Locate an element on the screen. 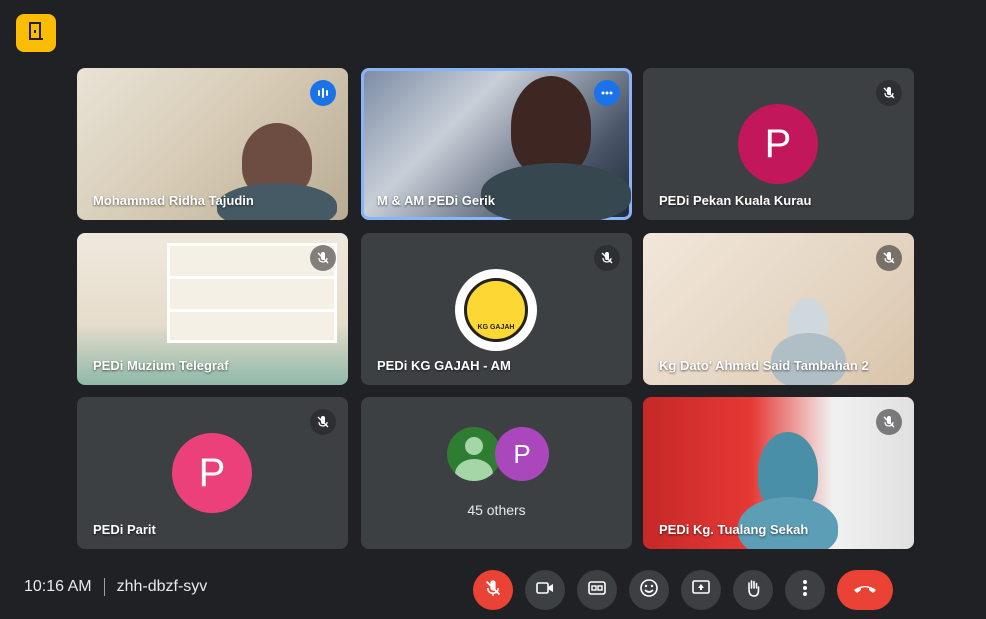 This screenshot has height=619, width=986. more-options-button is located at coordinates (805, 590).